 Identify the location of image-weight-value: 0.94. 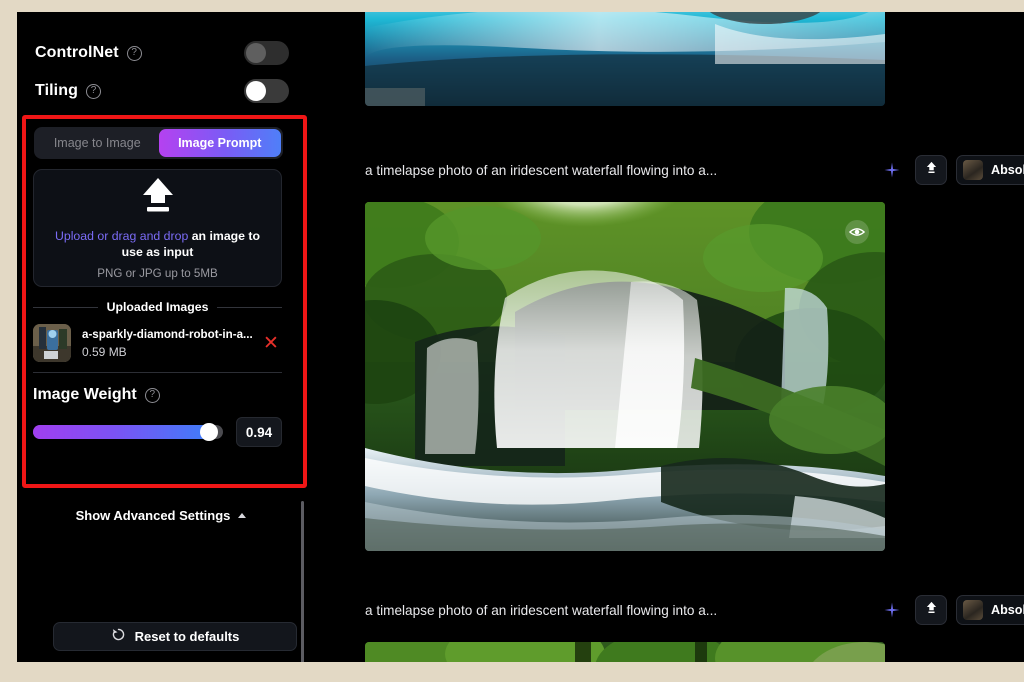
(259, 432).